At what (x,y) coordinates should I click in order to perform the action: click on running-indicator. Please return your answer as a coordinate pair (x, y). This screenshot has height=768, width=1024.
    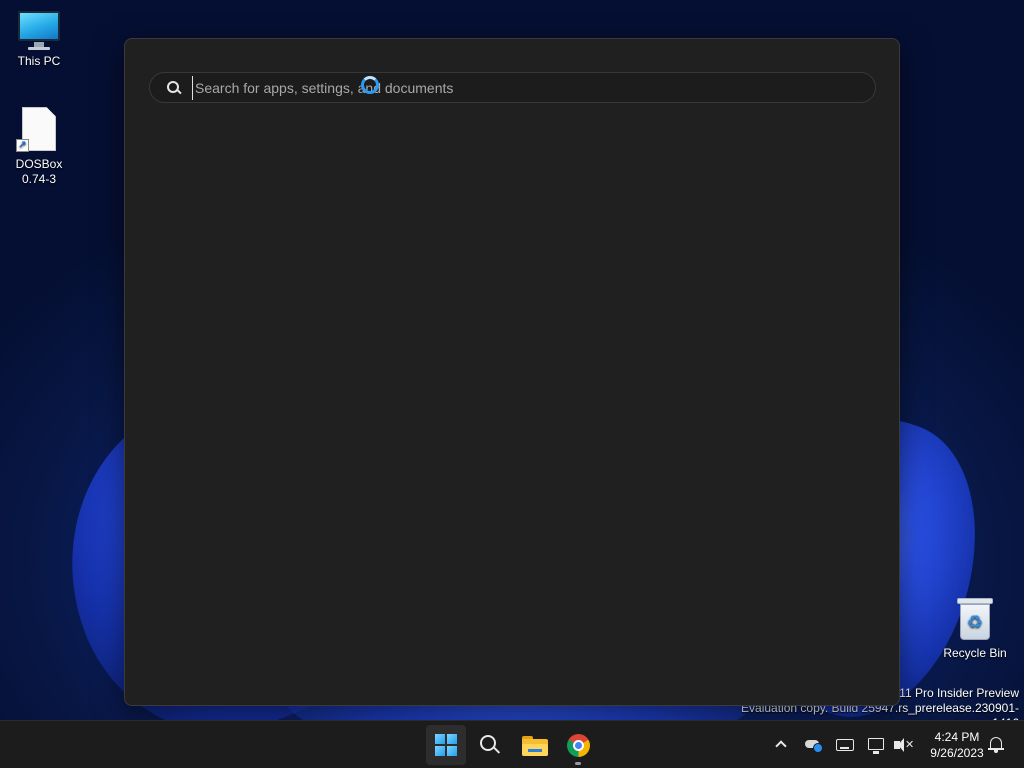
    Looking at the image, I should click on (578, 763).